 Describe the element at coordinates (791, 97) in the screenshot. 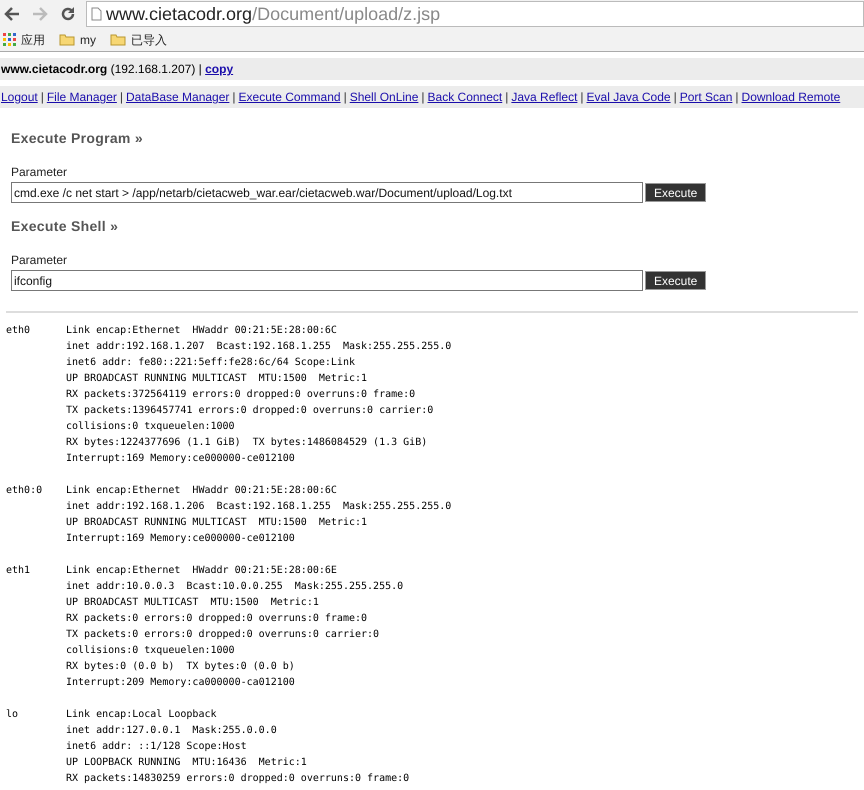

I see `nav-link: Download Remote` at that location.